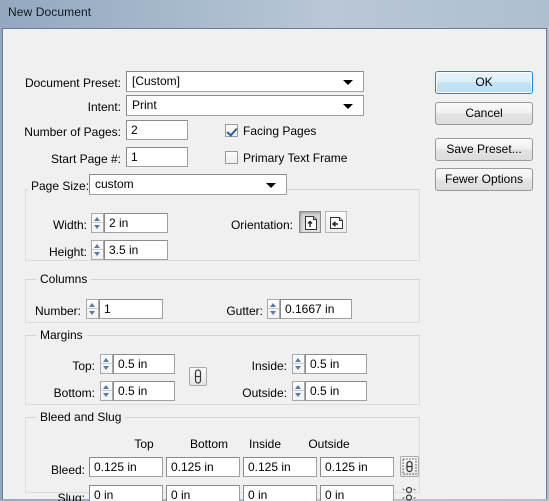  What do you see at coordinates (144, 391) in the screenshot?
I see `margins-bottom-input: 0.5 in` at bounding box center [144, 391].